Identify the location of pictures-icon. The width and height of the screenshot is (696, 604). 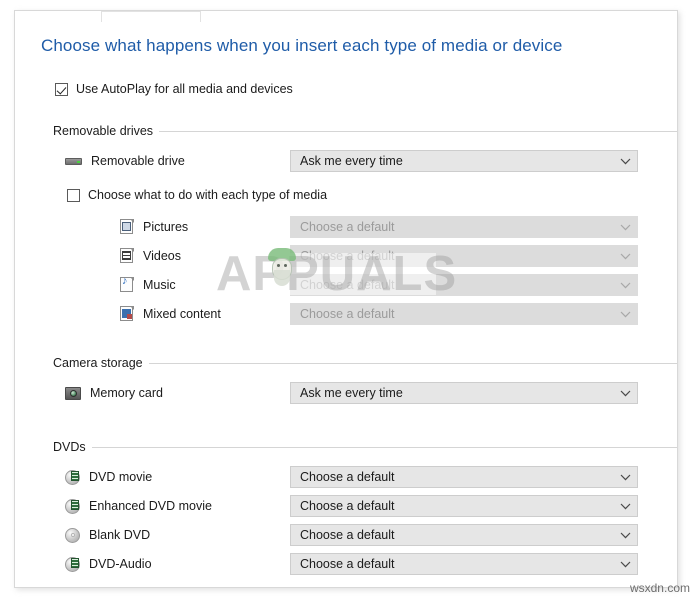
(127, 227).